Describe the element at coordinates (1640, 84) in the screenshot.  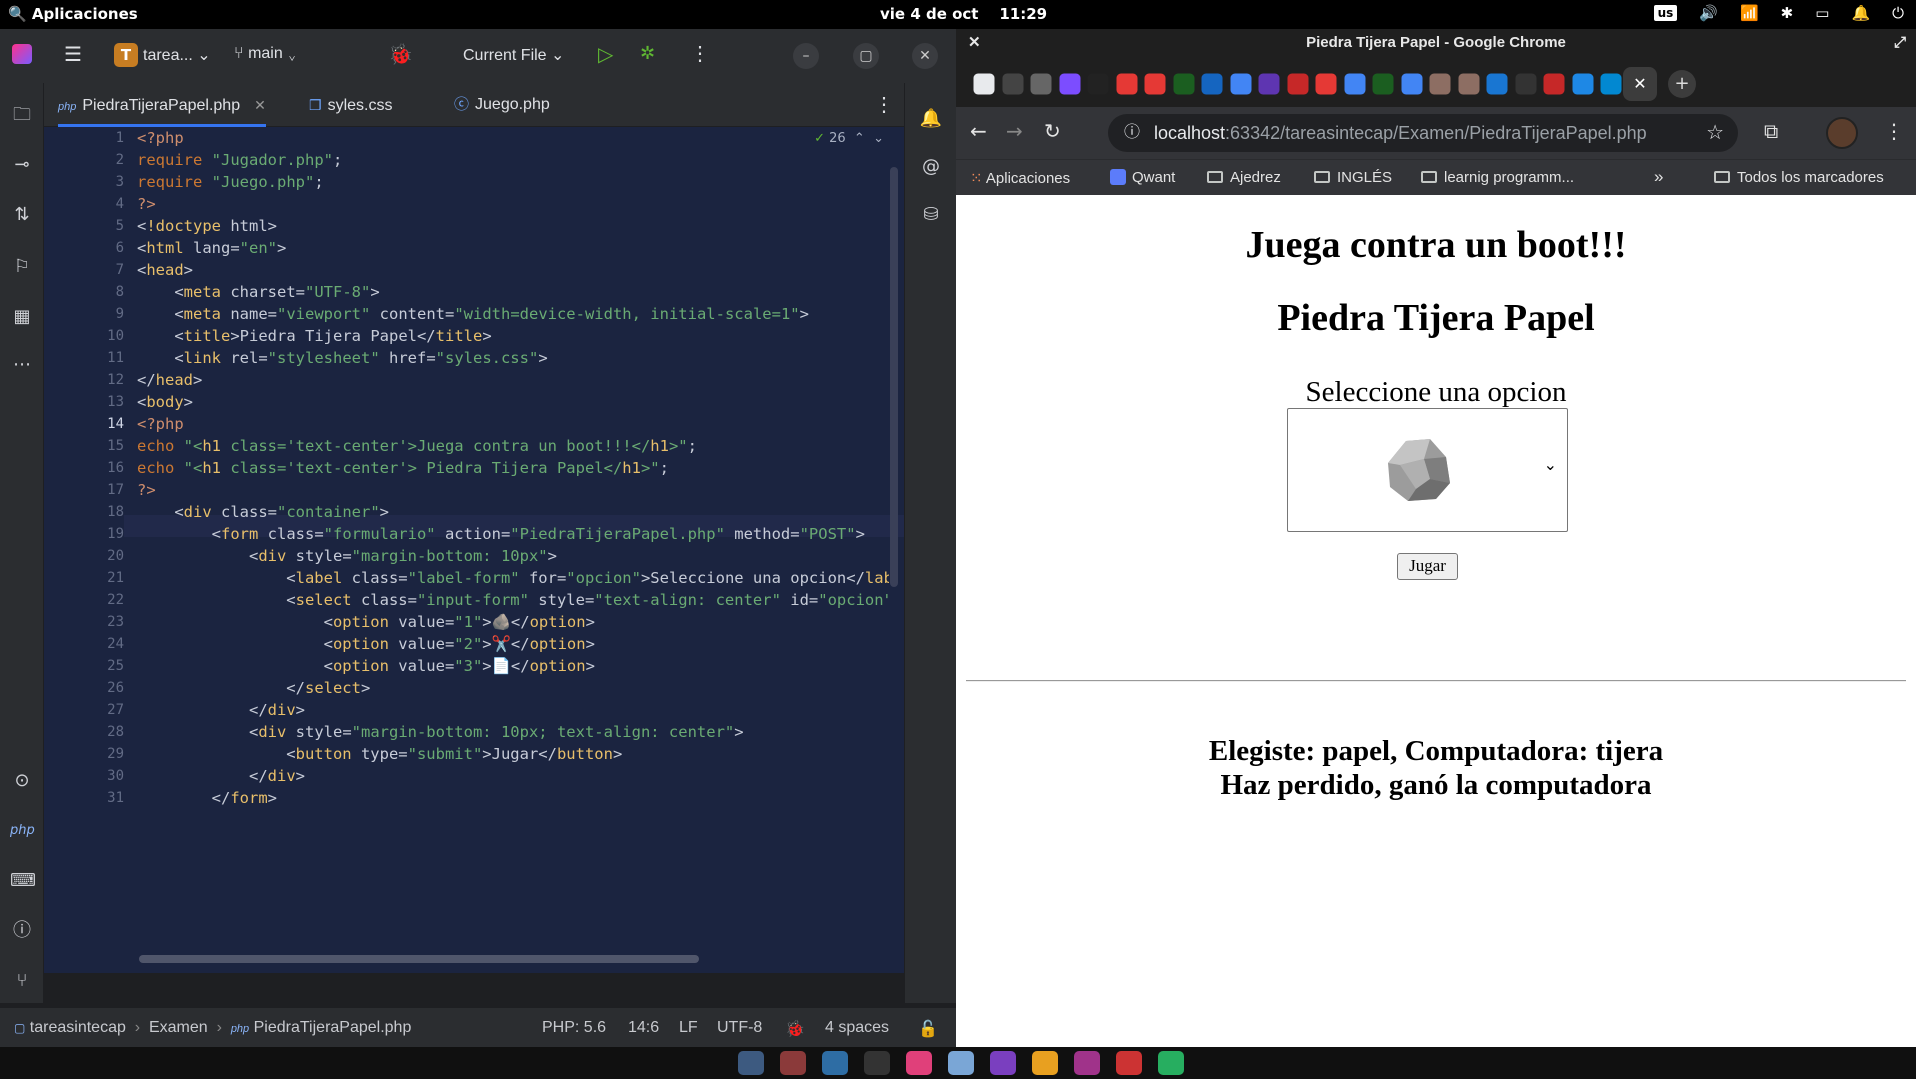
I see `close-active-tab-icon: ✕` at that location.